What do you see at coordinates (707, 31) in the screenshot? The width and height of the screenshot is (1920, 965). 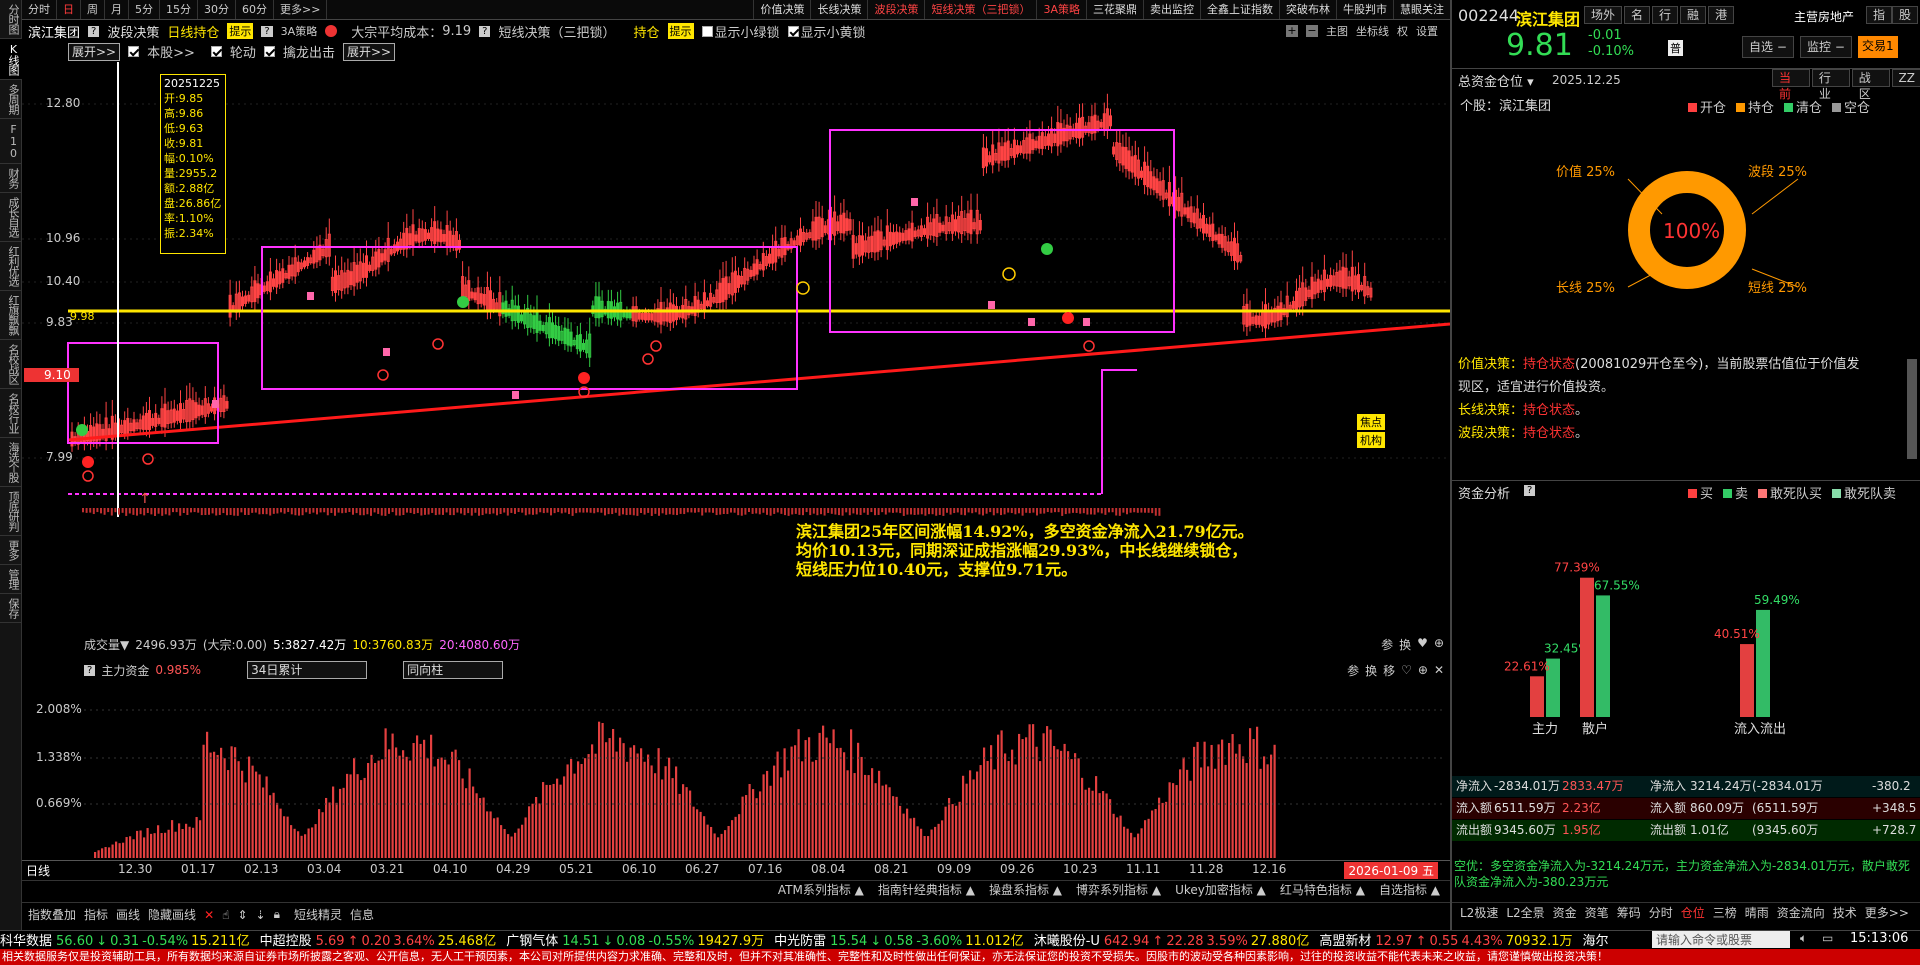 I see `show-green-checkbox` at bounding box center [707, 31].